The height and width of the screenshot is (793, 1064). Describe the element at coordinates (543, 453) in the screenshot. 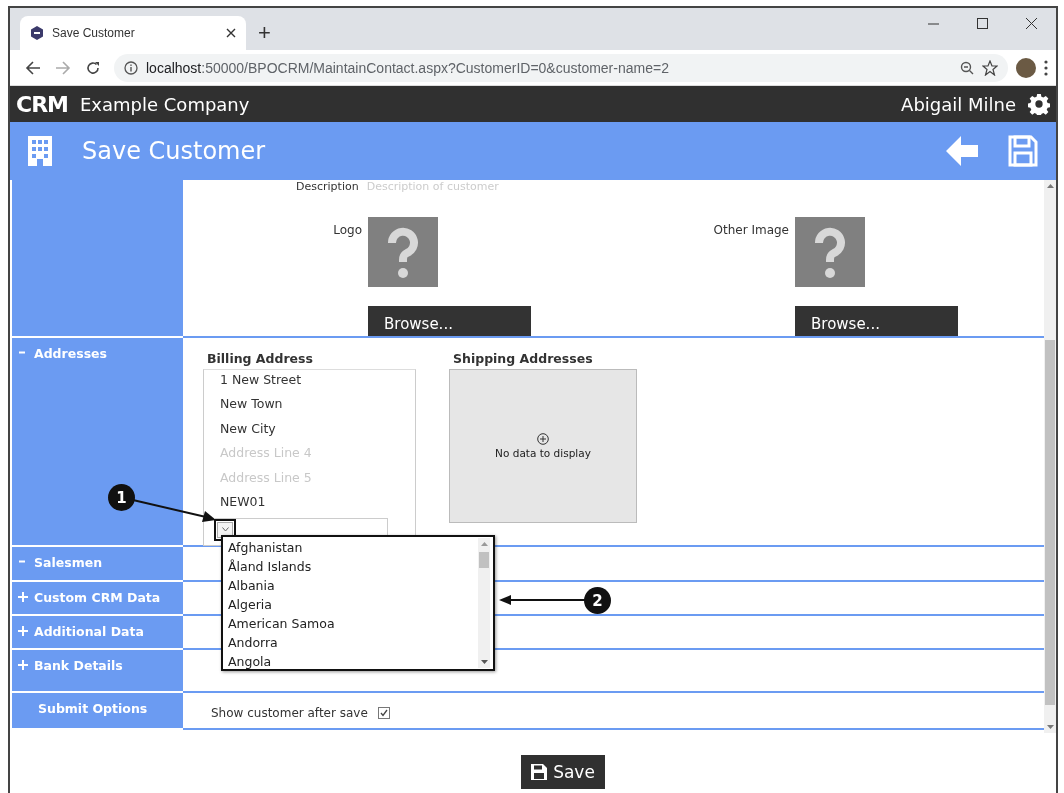

I see `empty-message: No data to display` at that location.